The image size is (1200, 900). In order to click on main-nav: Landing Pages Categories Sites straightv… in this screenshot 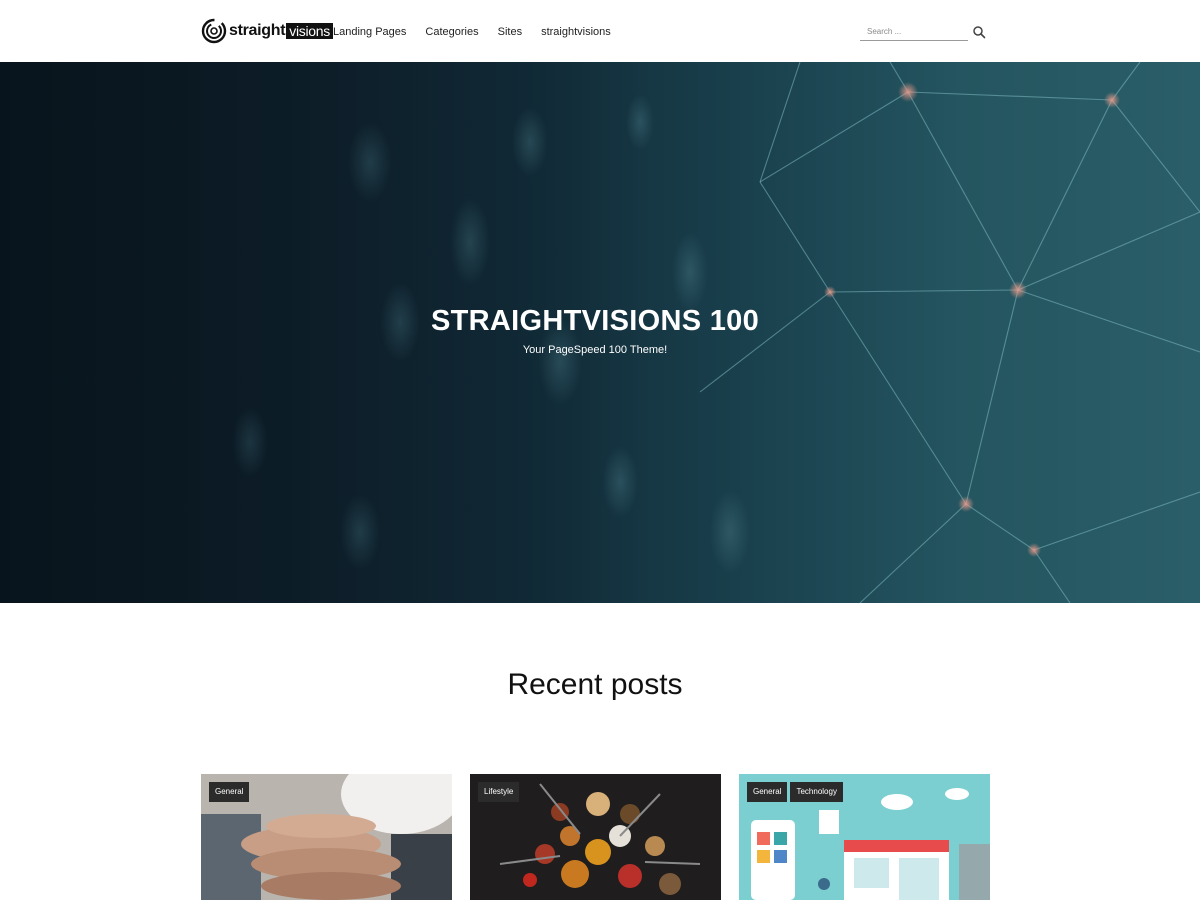, I will do `click(481, 32)`.